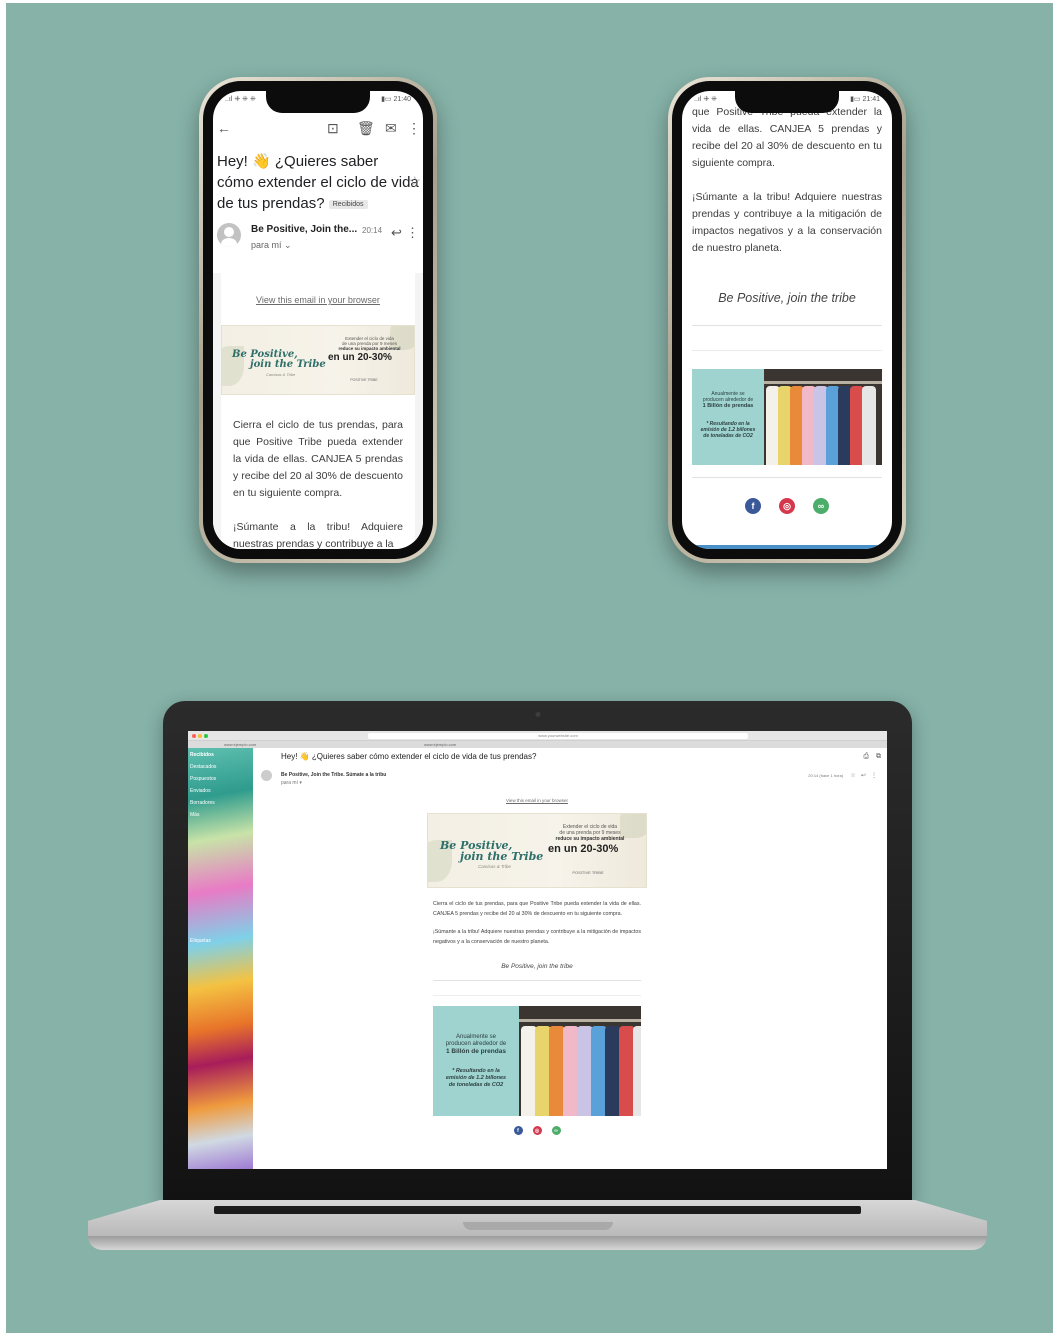  Describe the element at coordinates (194, 736) in the screenshot. I see `close-window-icon` at that location.